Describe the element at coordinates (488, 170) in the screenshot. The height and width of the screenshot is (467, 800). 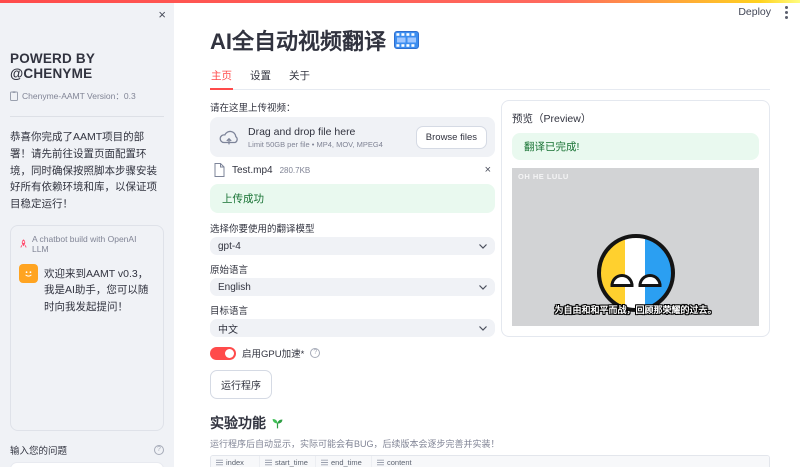
I see `remove-file-icon: ×` at that location.